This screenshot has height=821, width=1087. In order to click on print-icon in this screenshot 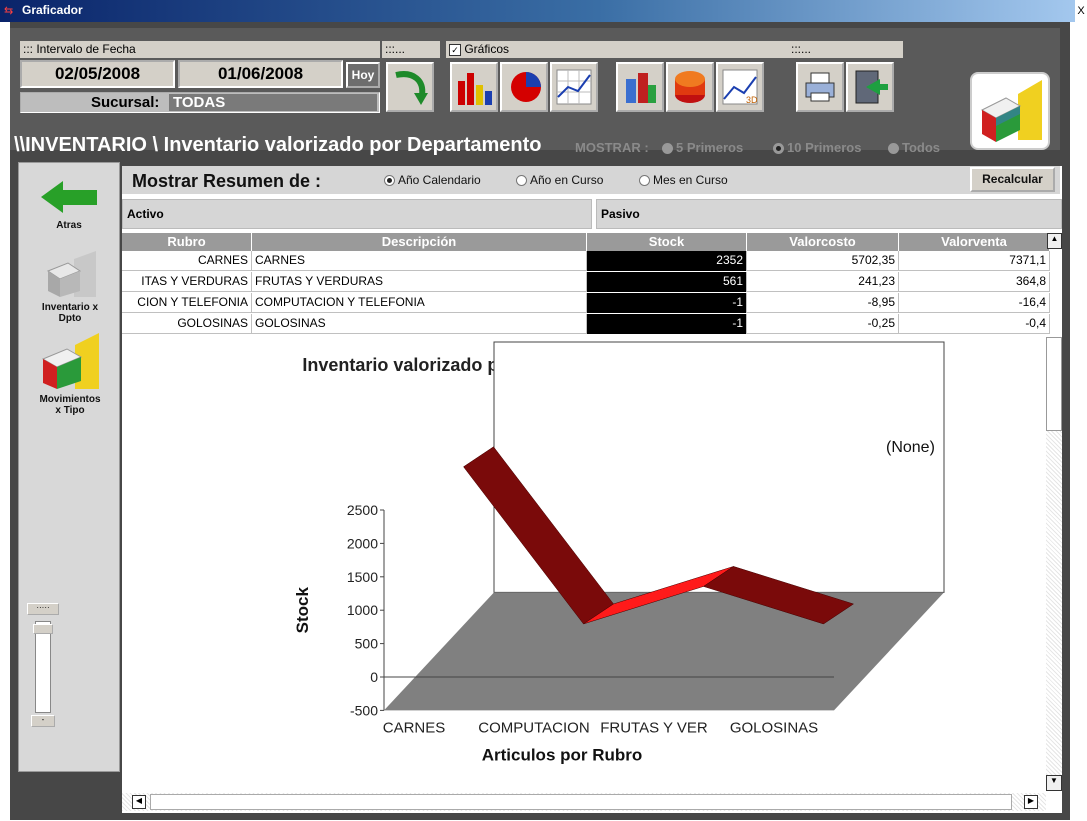, I will do `click(820, 87)`.